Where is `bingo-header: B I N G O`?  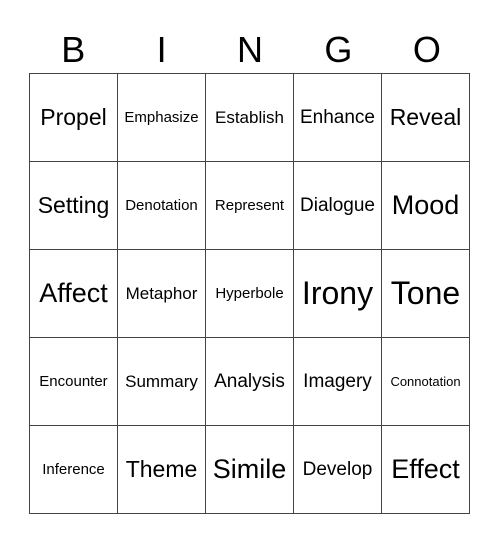
bingo-header: B I N G O is located at coordinates (250, 50).